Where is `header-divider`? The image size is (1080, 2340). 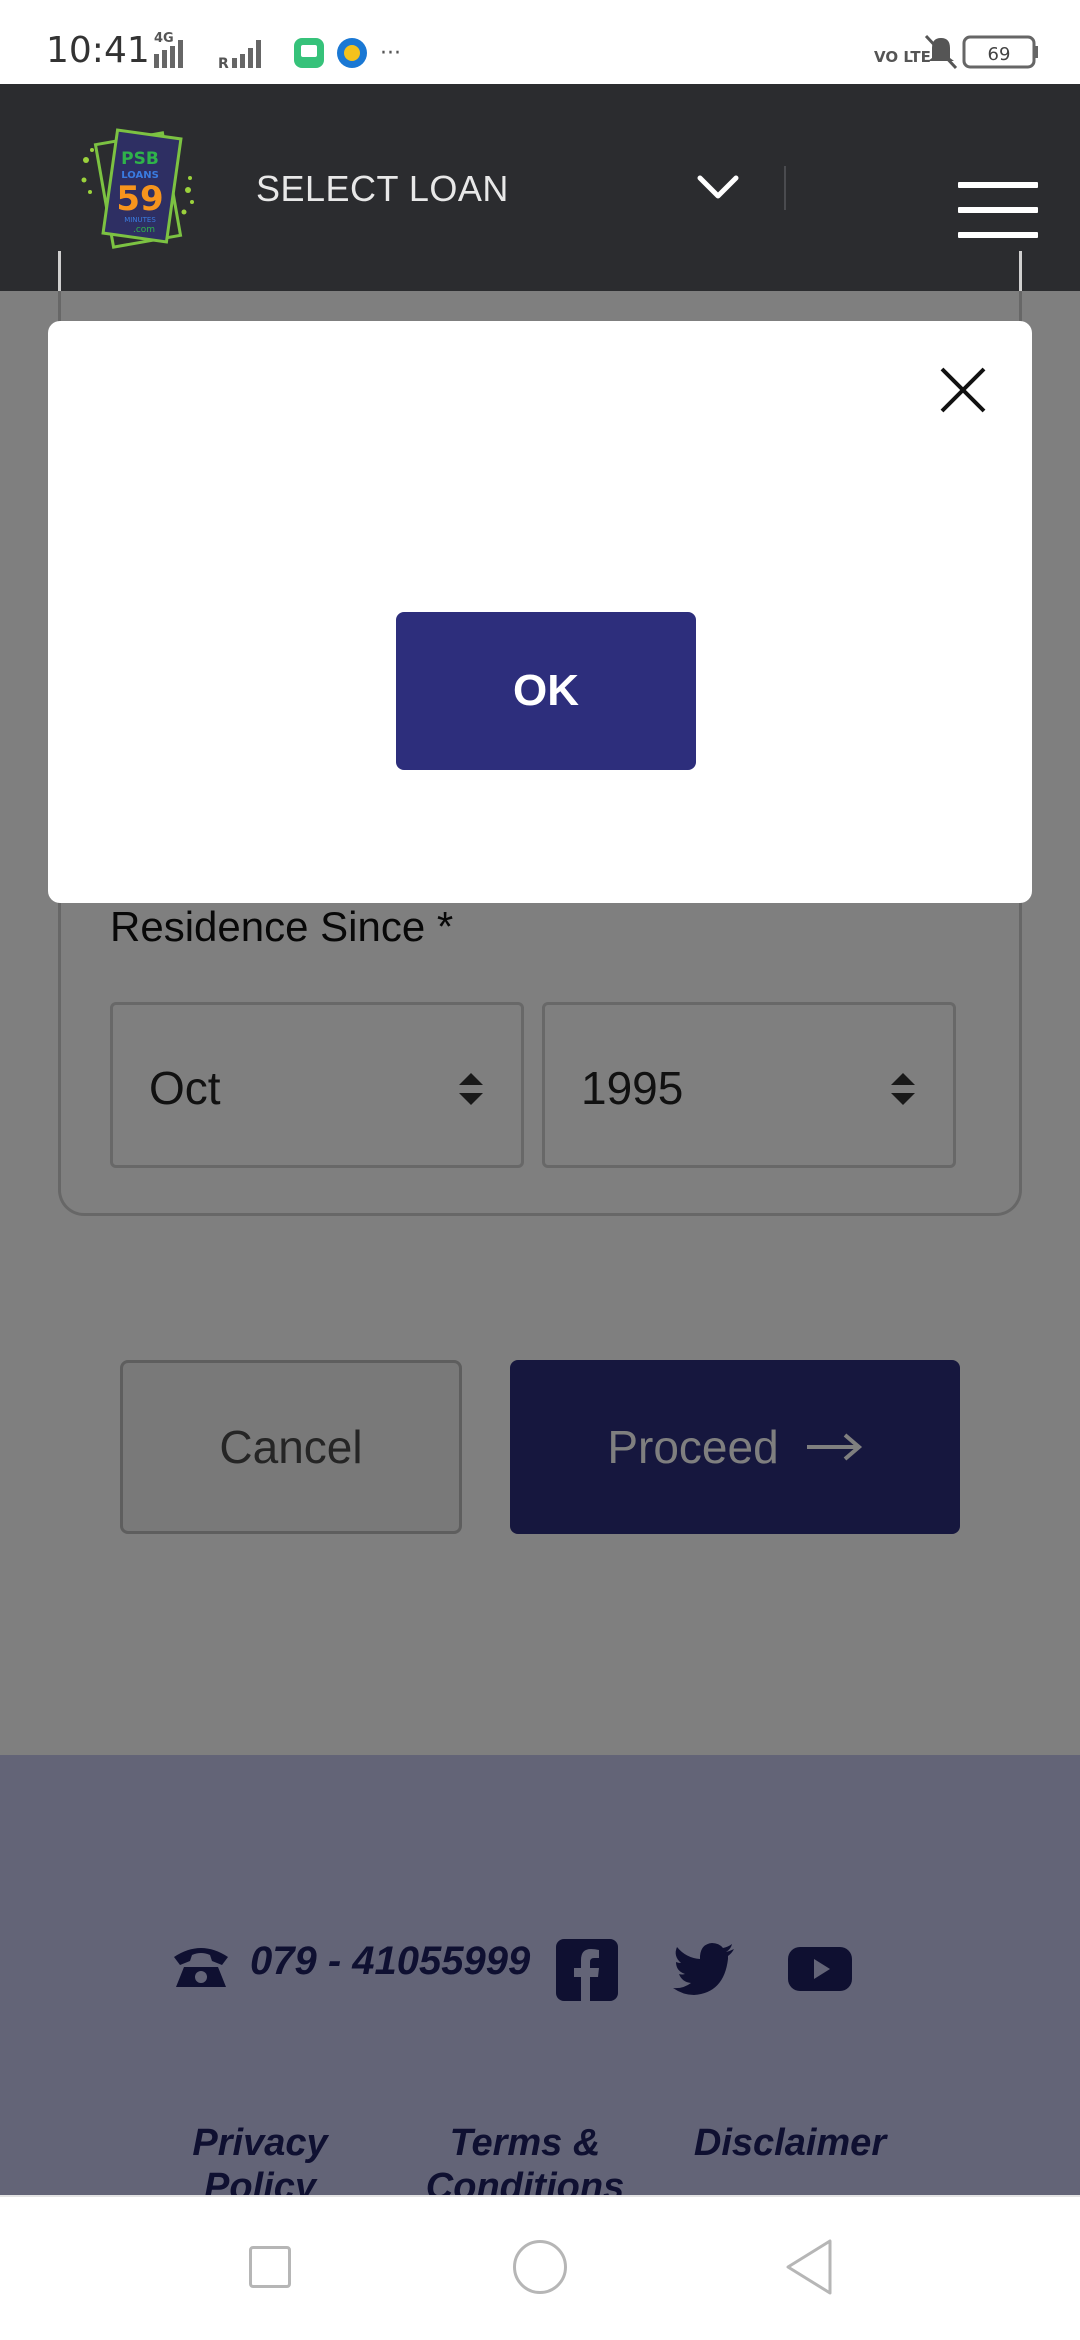
header-divider is located at coordinates (785, 188).